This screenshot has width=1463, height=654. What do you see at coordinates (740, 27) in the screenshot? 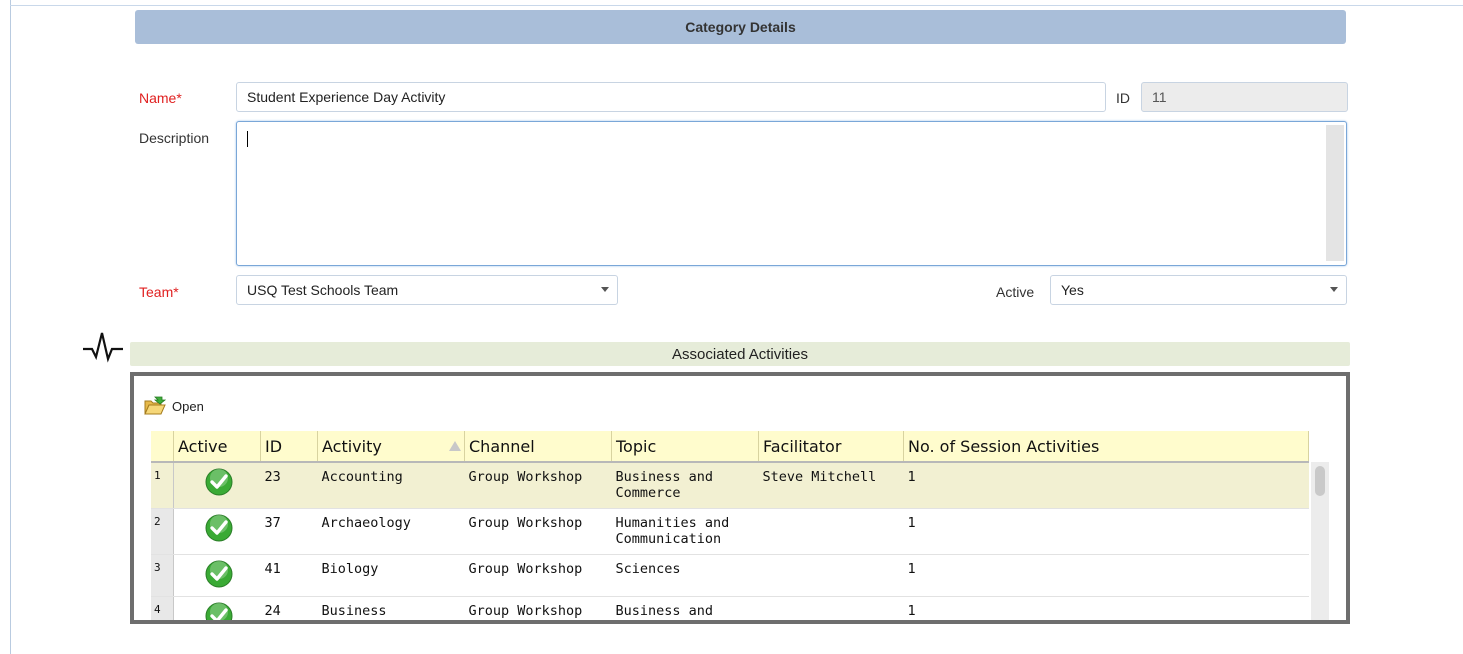
I see `category-details-header: Category Details` at bounding box center [740, 27].